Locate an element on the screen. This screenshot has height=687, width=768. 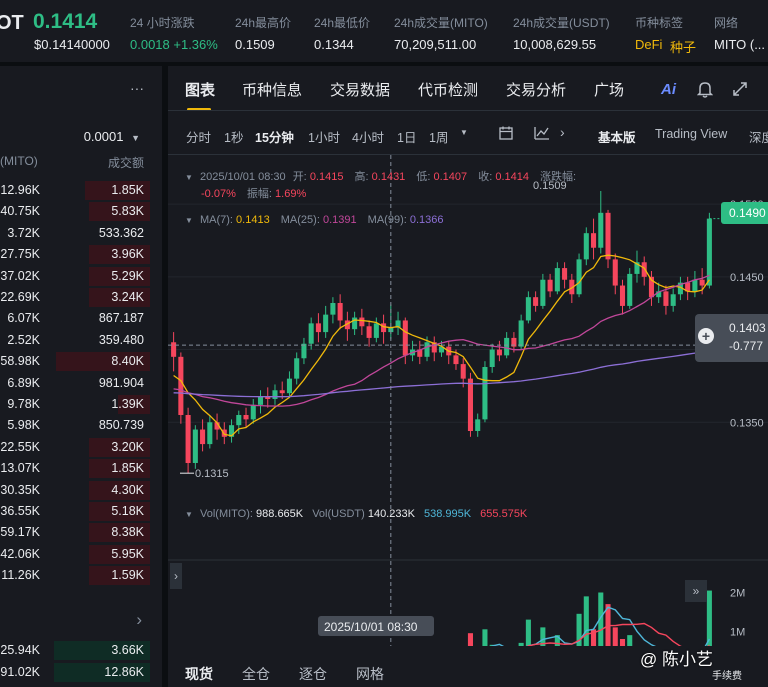
ask-row: 30.35K 4.30K is located at coordinates (75, 490).